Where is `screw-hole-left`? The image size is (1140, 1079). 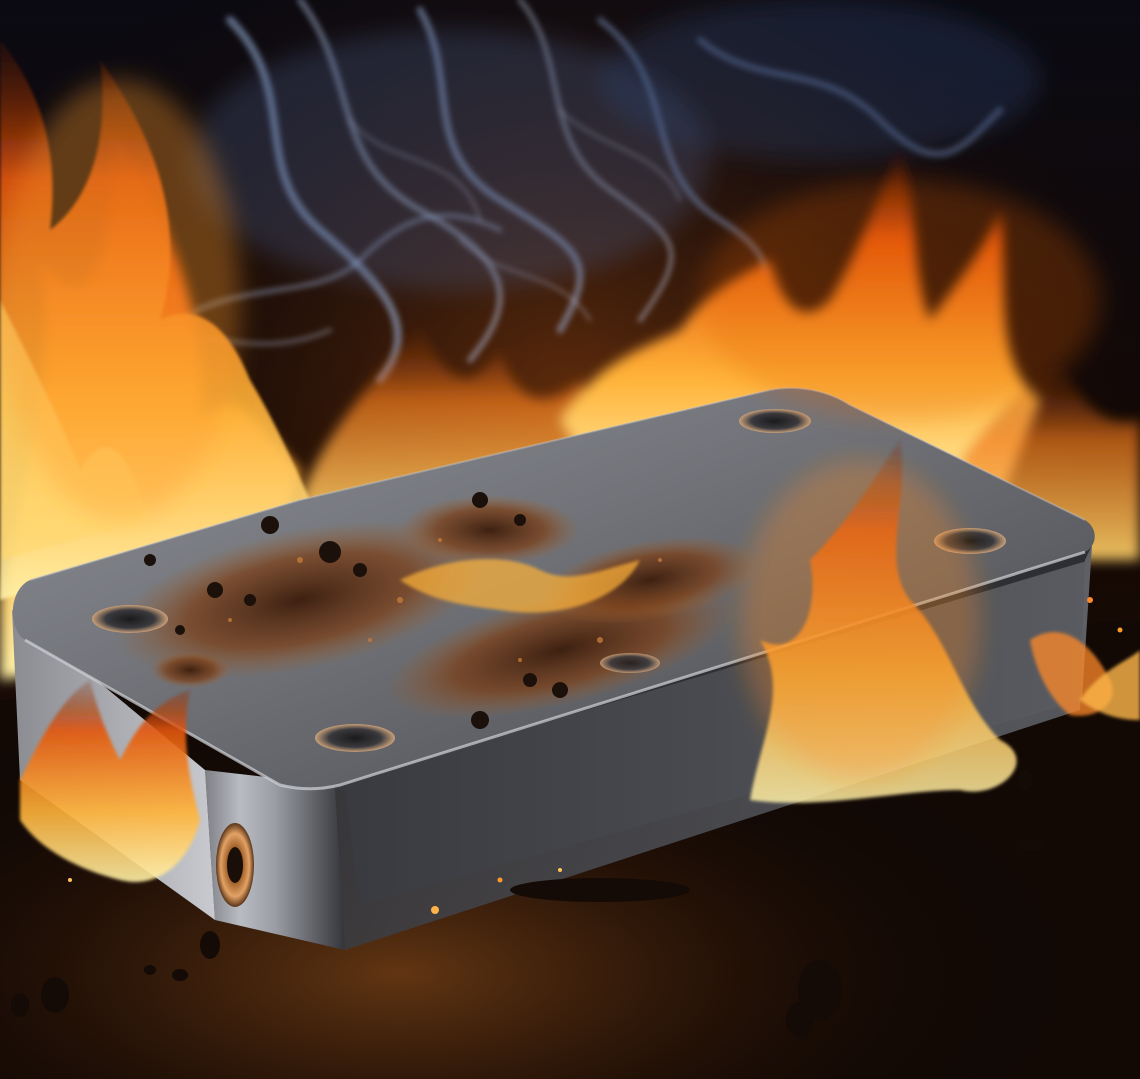 screw-hole-left is located at coordinates (130, 619).